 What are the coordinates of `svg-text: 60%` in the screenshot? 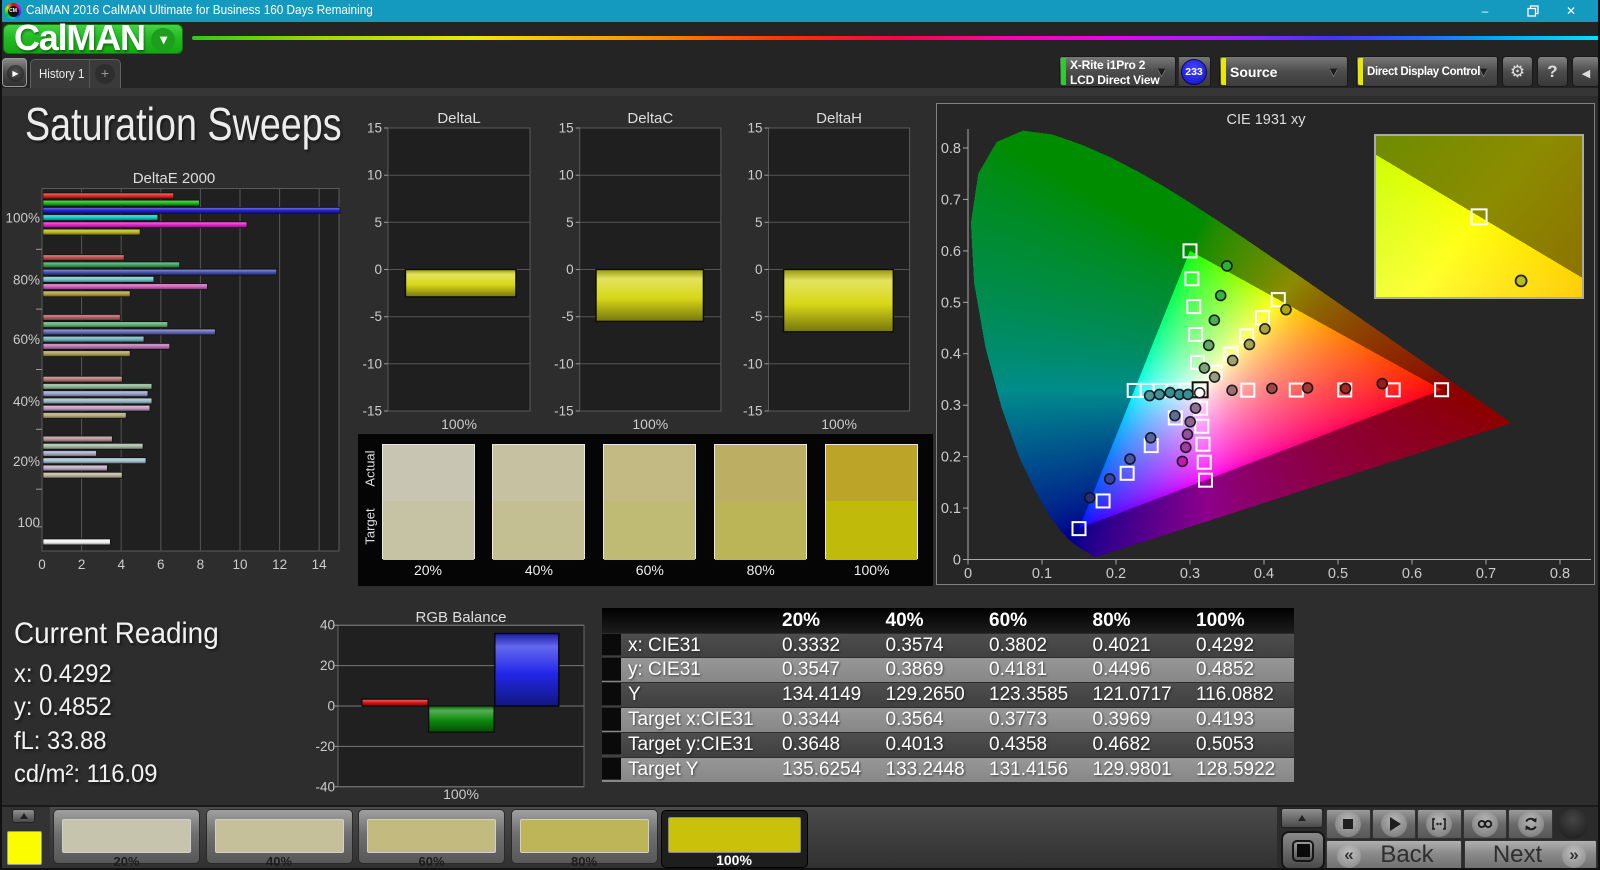 It's located at (26, 339).